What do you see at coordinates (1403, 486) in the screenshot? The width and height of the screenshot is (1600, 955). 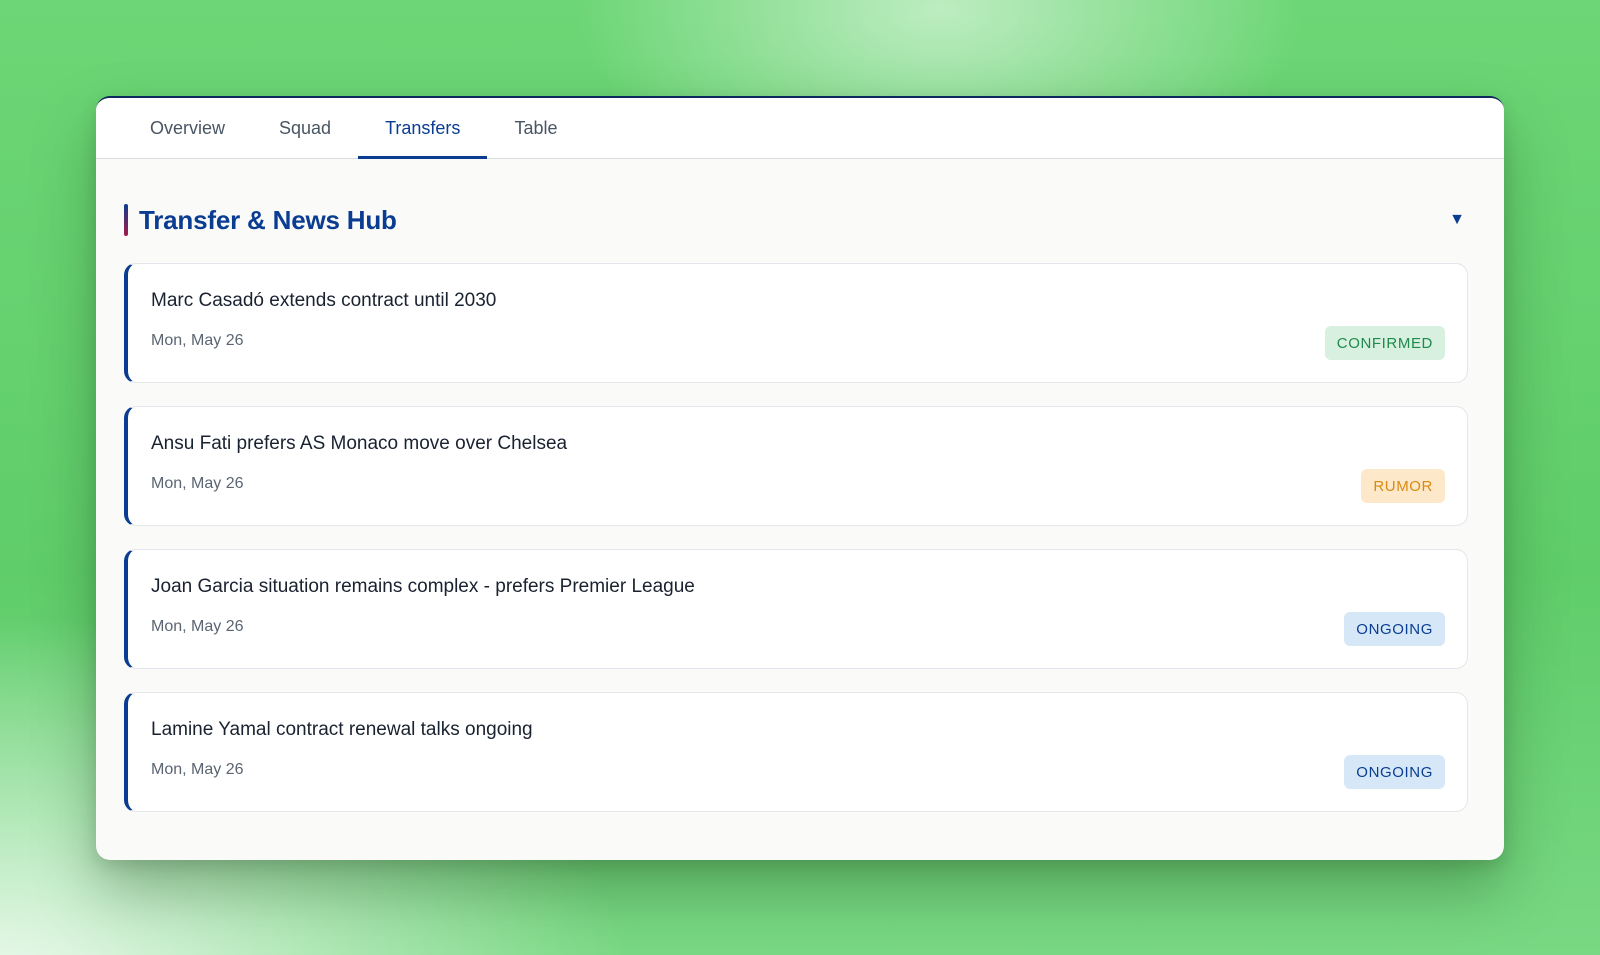 I see `status-badge: RUMOR` at bounding box center [1403, 486].